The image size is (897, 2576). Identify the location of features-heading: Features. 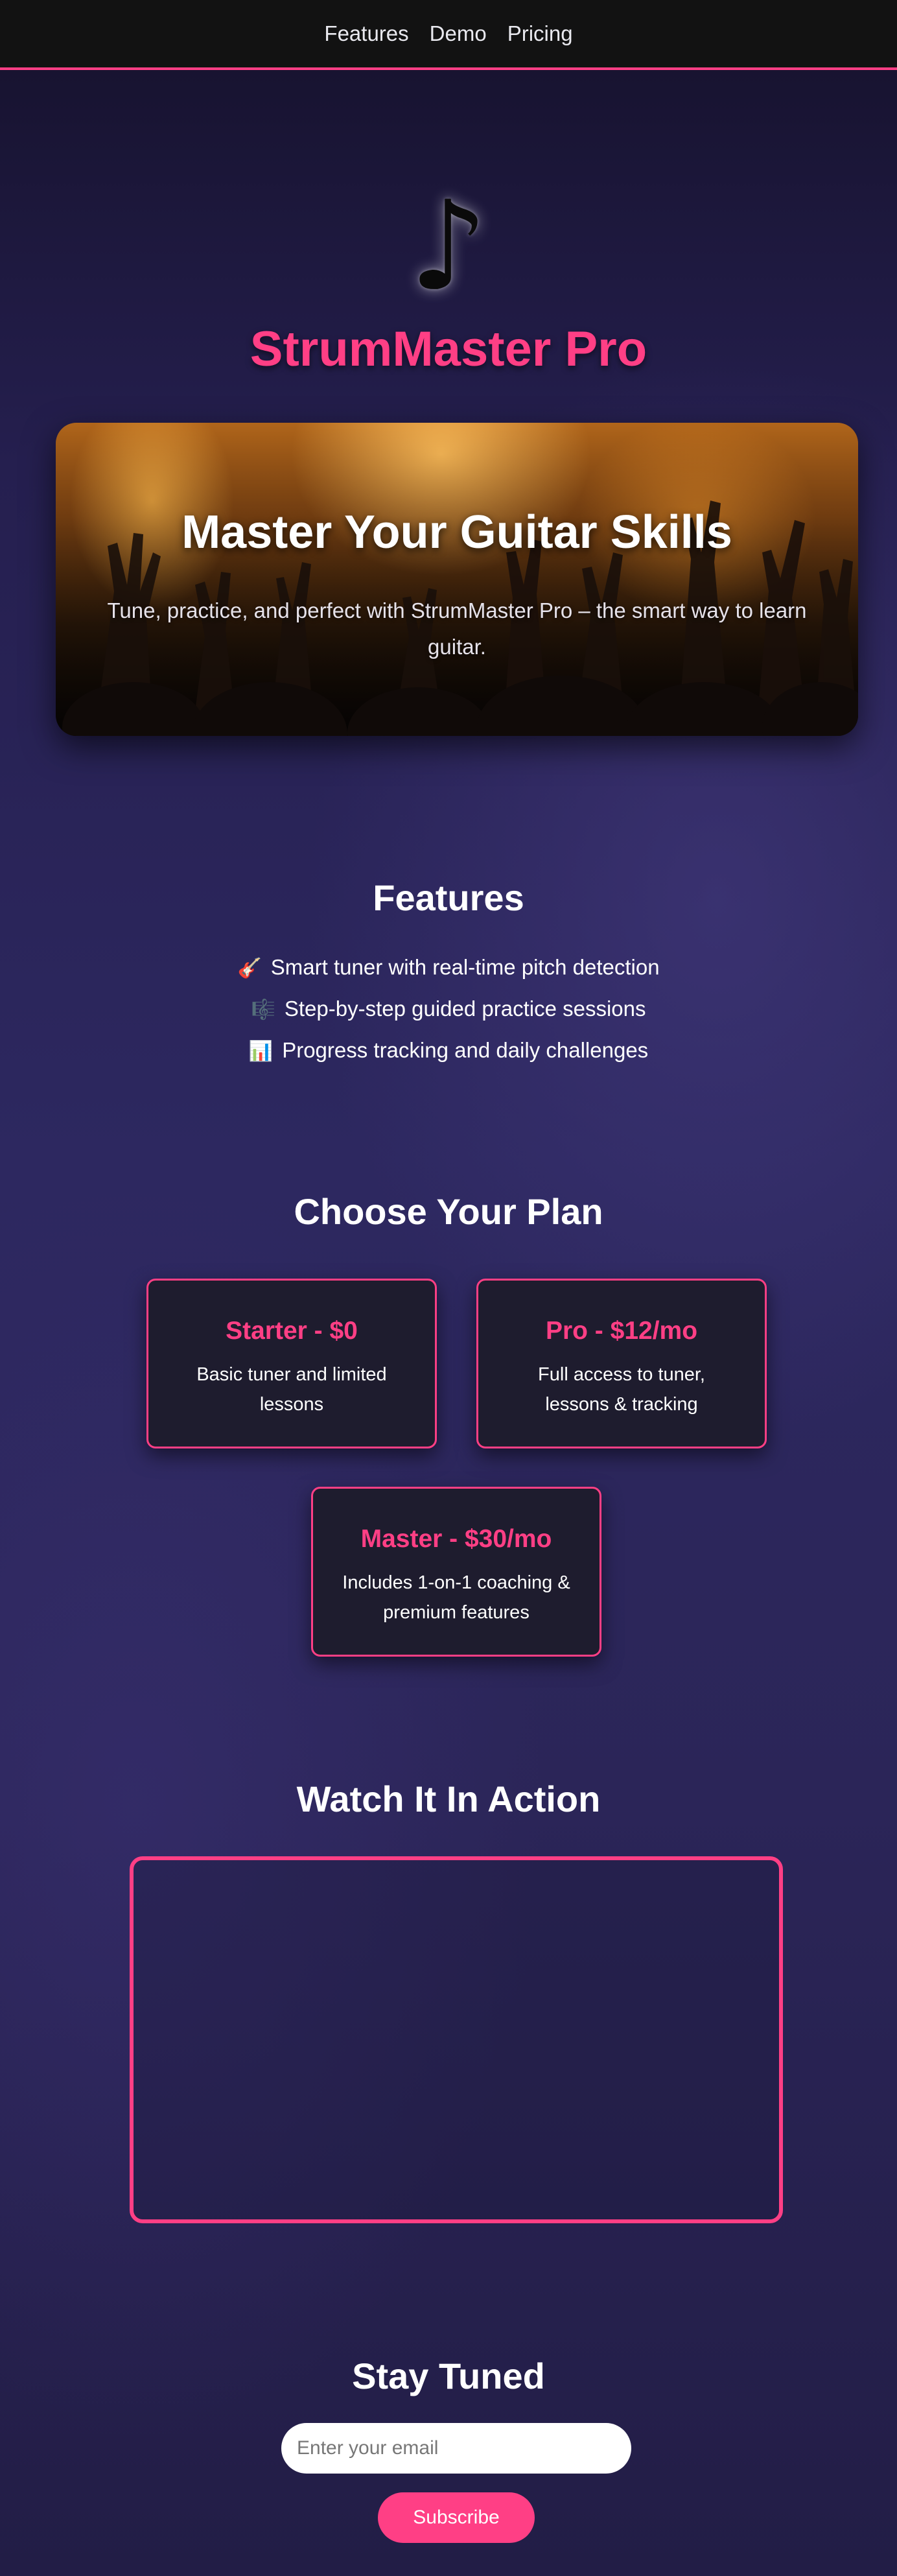
(448, 897).